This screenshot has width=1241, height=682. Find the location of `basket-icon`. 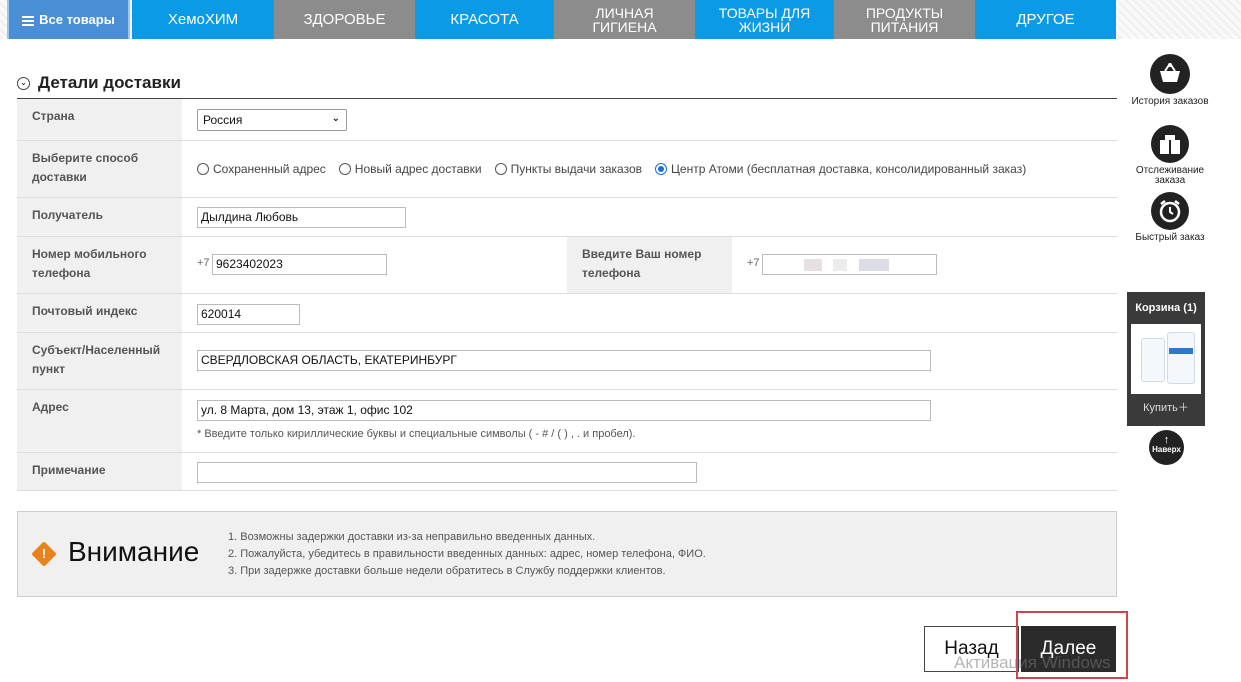

basket-icon is located at coordinates (1170, 74).